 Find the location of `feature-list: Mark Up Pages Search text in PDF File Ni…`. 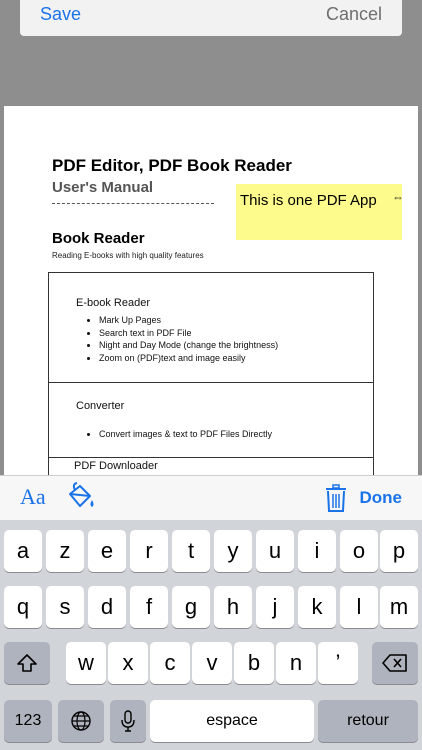

feature-list: Mark Up Pages Search text in PDF File Ni… is located at coordinates (188, 339).